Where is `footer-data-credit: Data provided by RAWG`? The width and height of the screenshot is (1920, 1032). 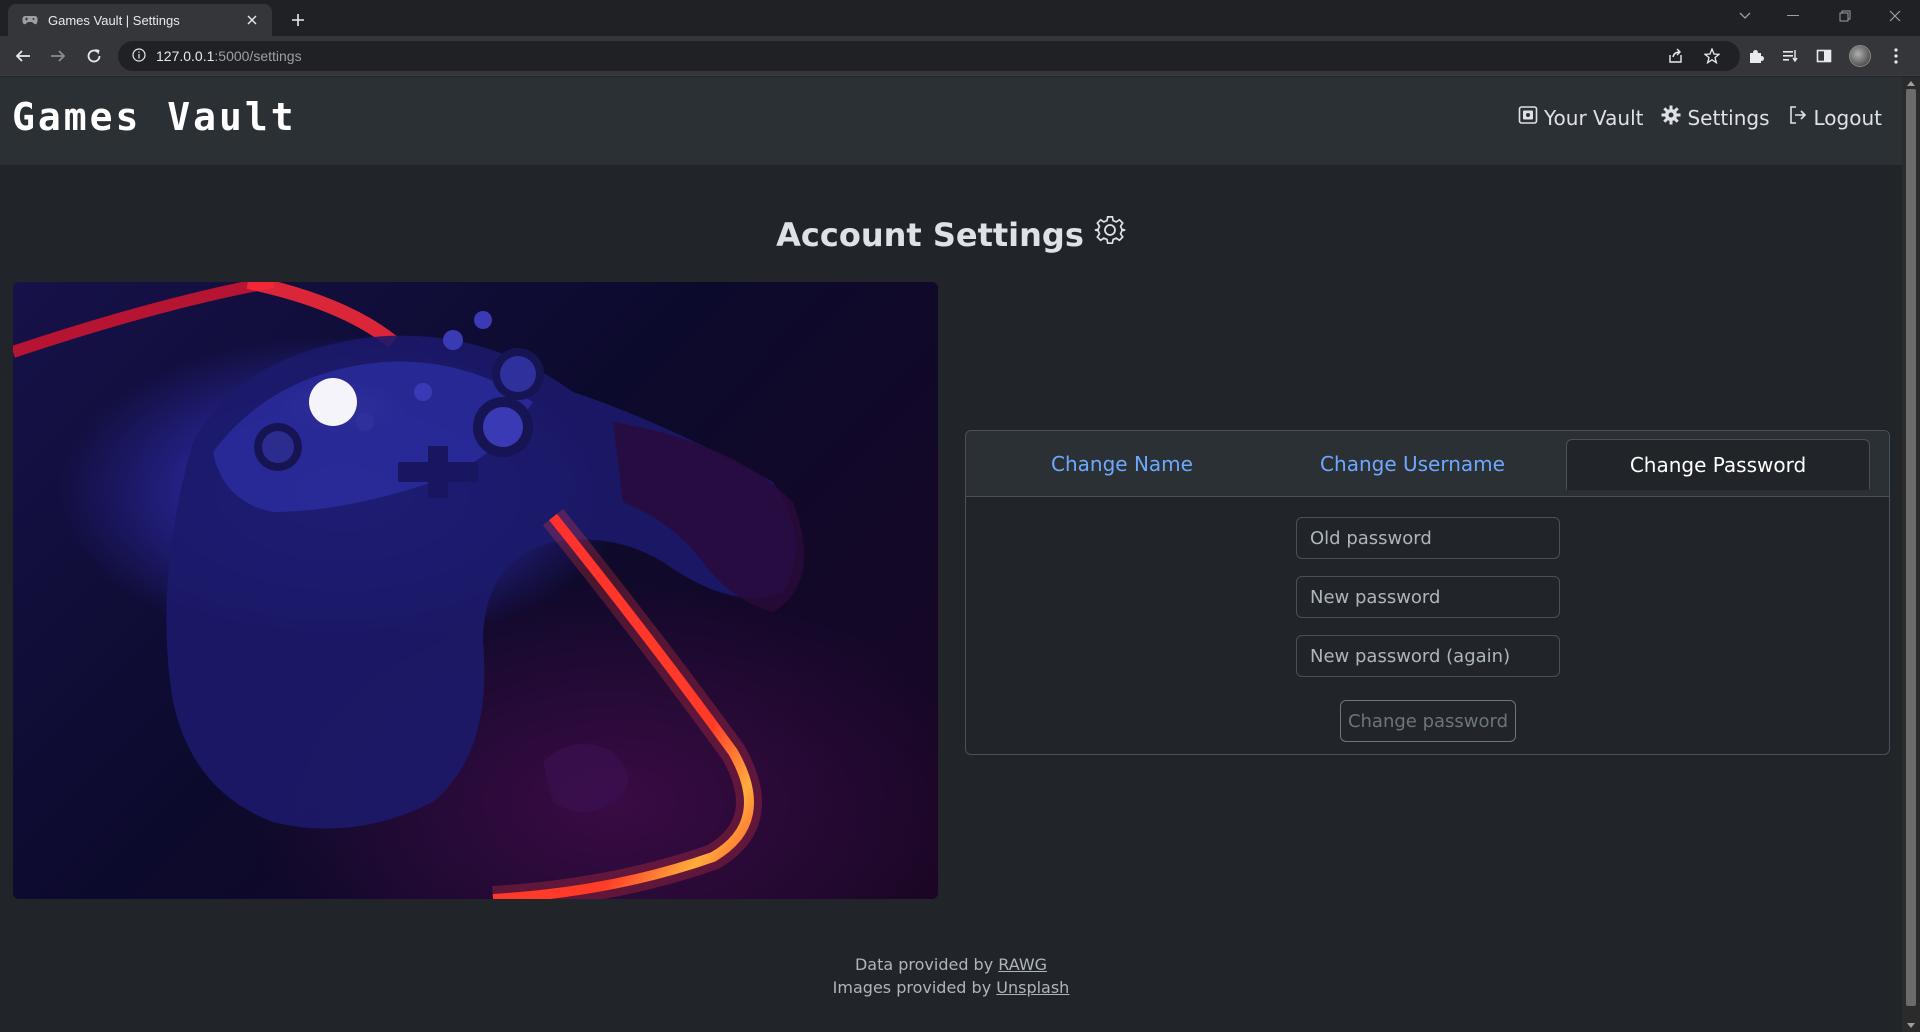
footer-data-credit: Data provided by RAWG is located at coordinates (951, 964).